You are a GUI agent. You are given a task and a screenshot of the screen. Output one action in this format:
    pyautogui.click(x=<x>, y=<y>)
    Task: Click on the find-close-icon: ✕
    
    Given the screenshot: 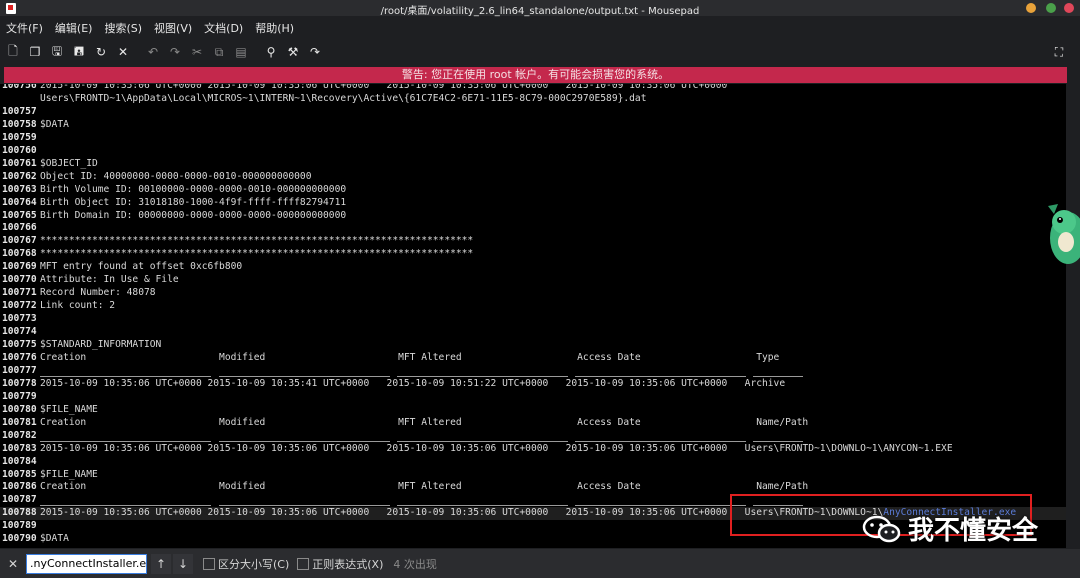 What is the action you would take?
    pyautogui.click(x=13, y=564)
    